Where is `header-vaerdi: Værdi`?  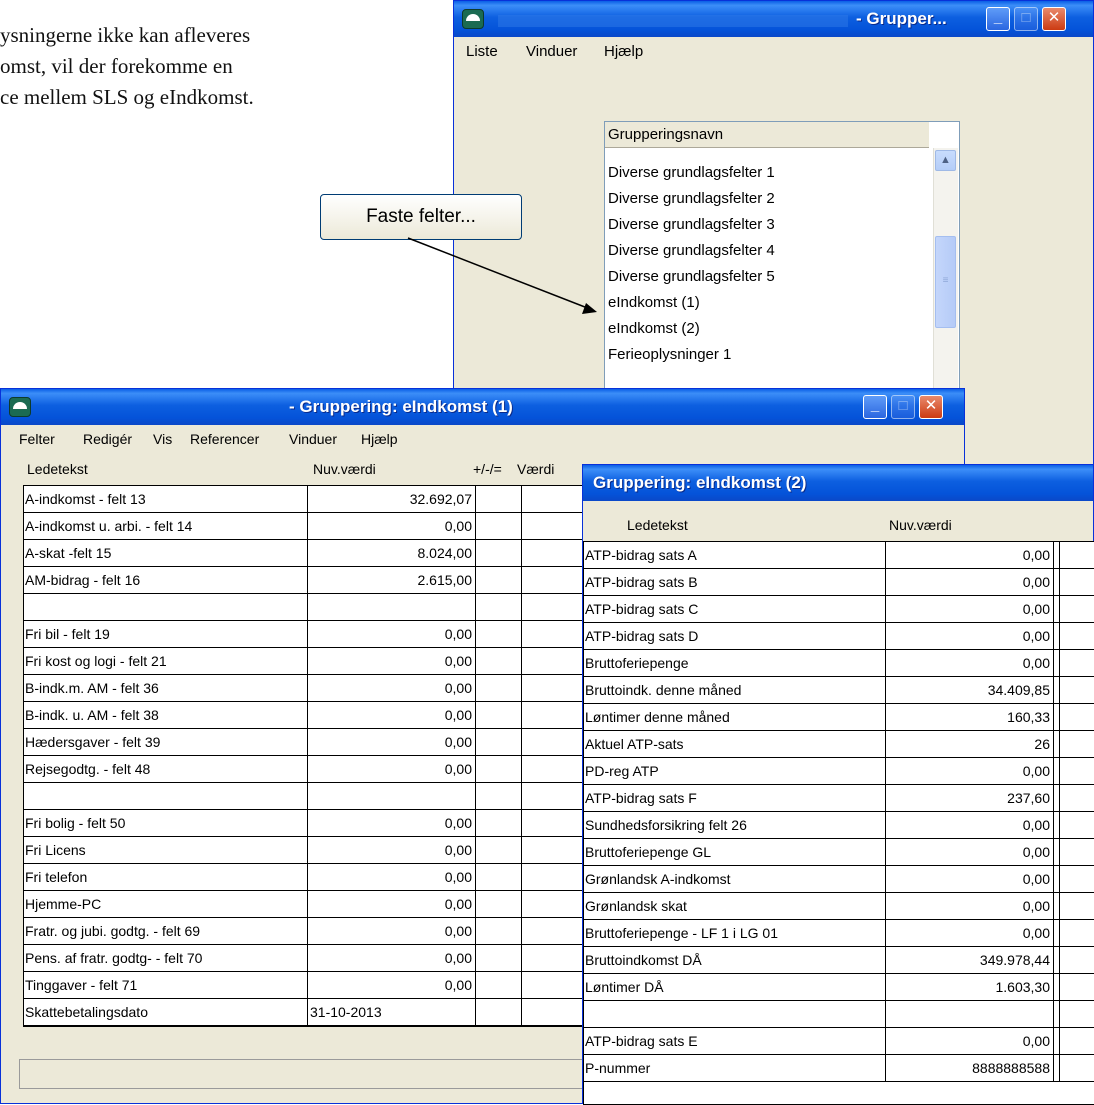 header-vaerdi: Værdi is located at coordinates (535, 469).